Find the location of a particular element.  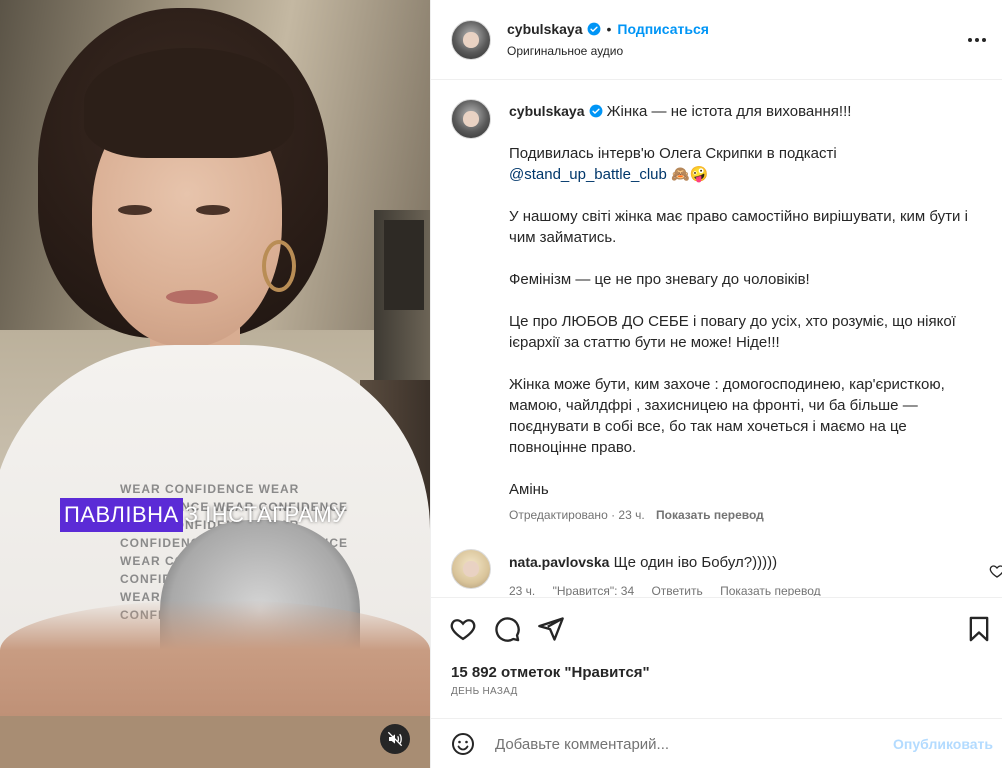

caption-edited-time: Отредактировано · 23 ч. is located at coordinates (577, 515).